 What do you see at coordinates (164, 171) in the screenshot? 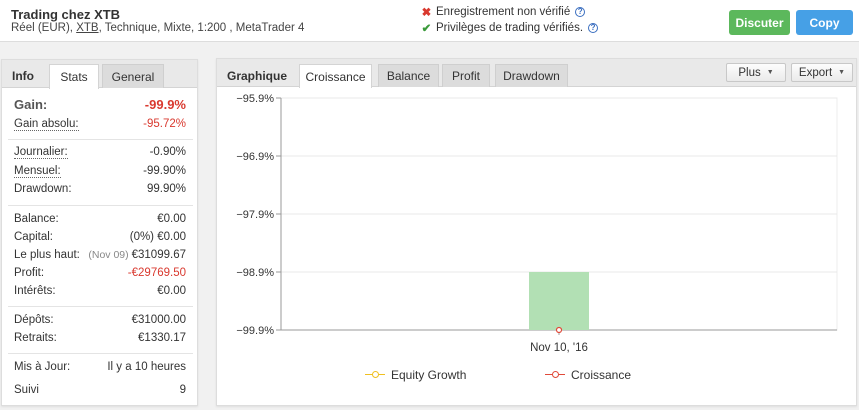
I see `monthly-value: -99.90%` at bounding box center [164, 171].